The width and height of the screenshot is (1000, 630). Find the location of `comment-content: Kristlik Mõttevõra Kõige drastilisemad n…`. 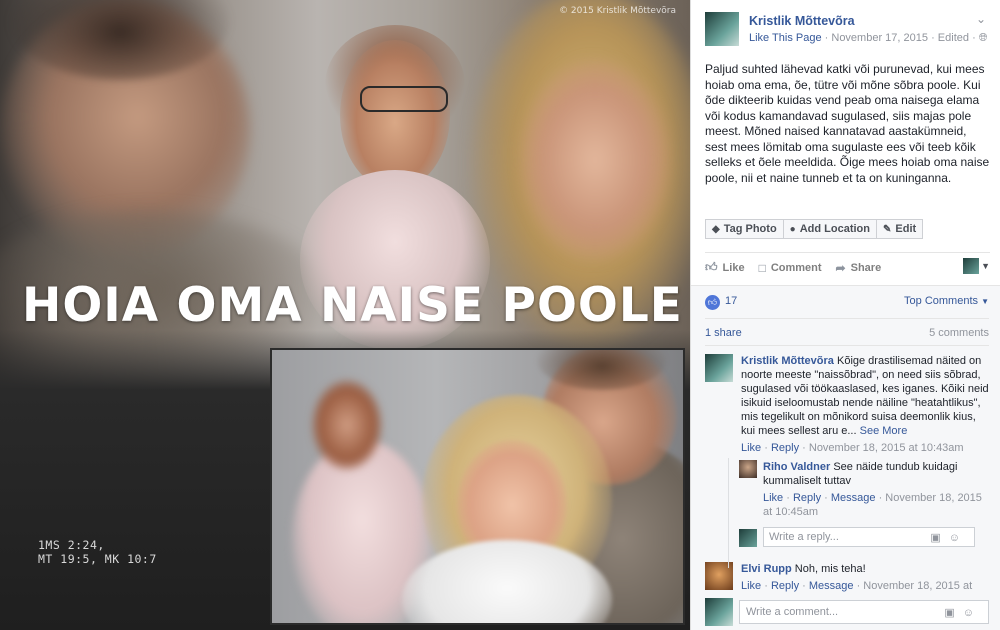

comment-content: Kristlik Mõttevõra Kõige drastilisemad n… is located at coordinates (865, 404).